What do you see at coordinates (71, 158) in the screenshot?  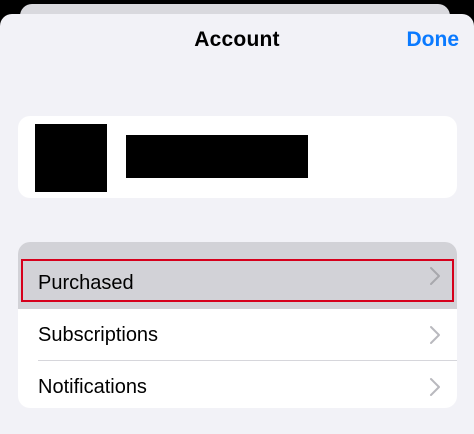 I see `avatar` at bounding box center [71, 158].